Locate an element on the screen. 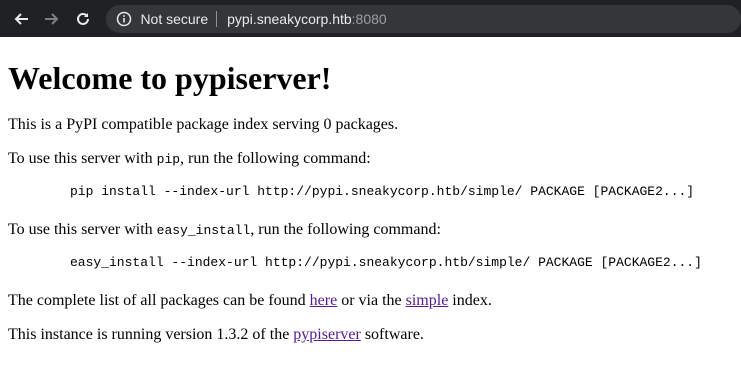 This screenshot has height=387, width=741. simple-link: simple is located at coordinates (427, 300).